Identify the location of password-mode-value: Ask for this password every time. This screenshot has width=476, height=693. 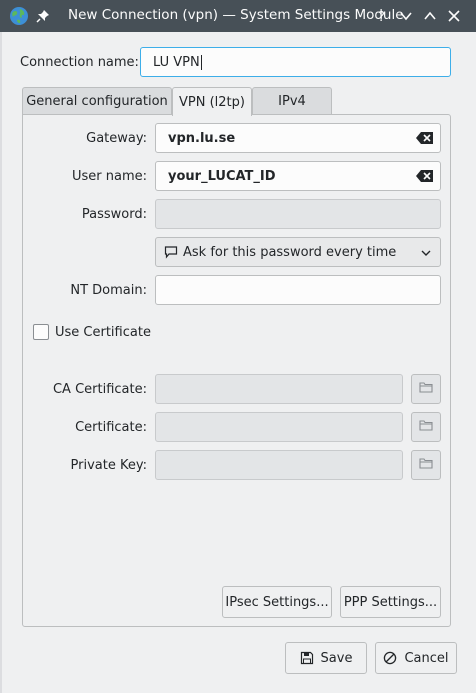
(290, 252).